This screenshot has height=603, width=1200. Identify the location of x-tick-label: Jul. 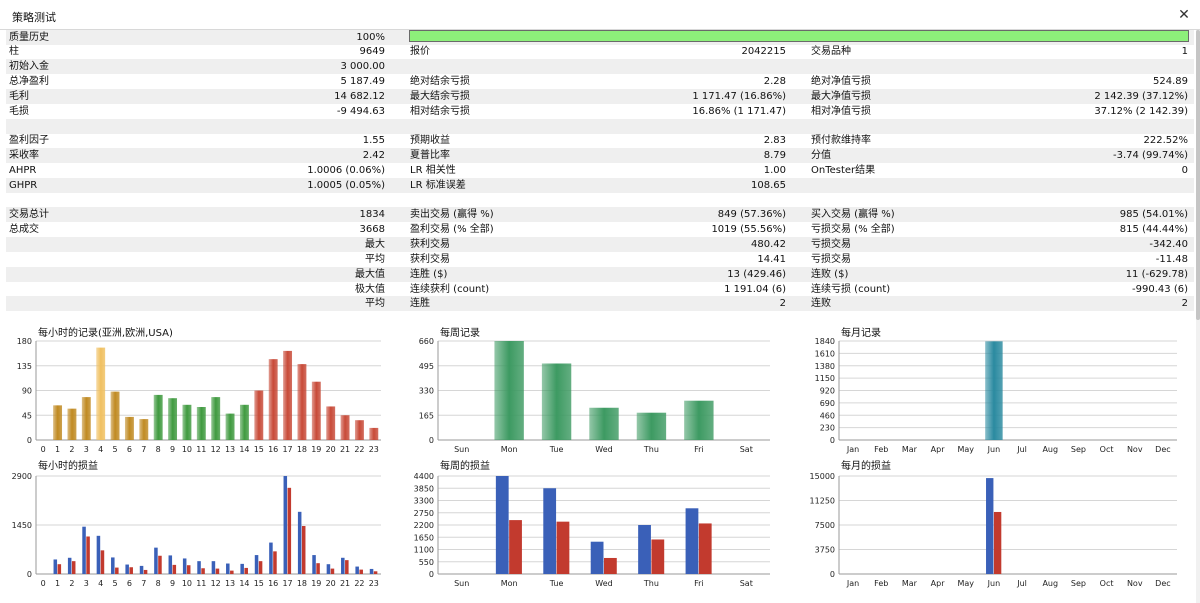
(1021, 583).